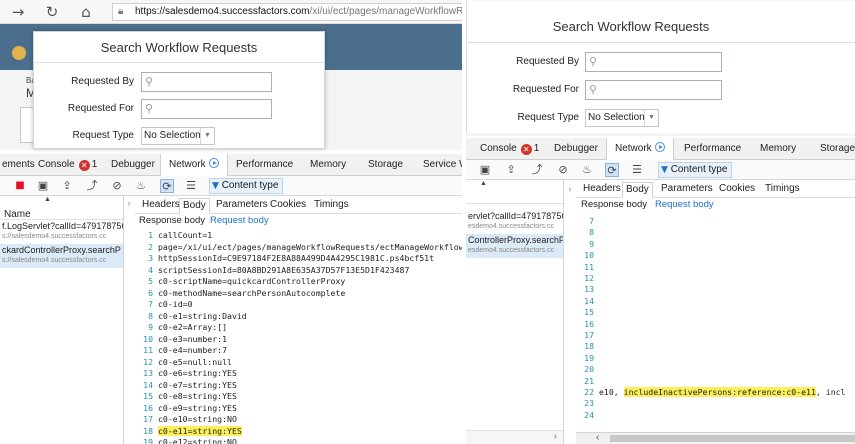 This screenshot has height=444, width=855. I want to click on detail-tabs: Headers Body Parameters Cookies Timings, so click(715, 189).